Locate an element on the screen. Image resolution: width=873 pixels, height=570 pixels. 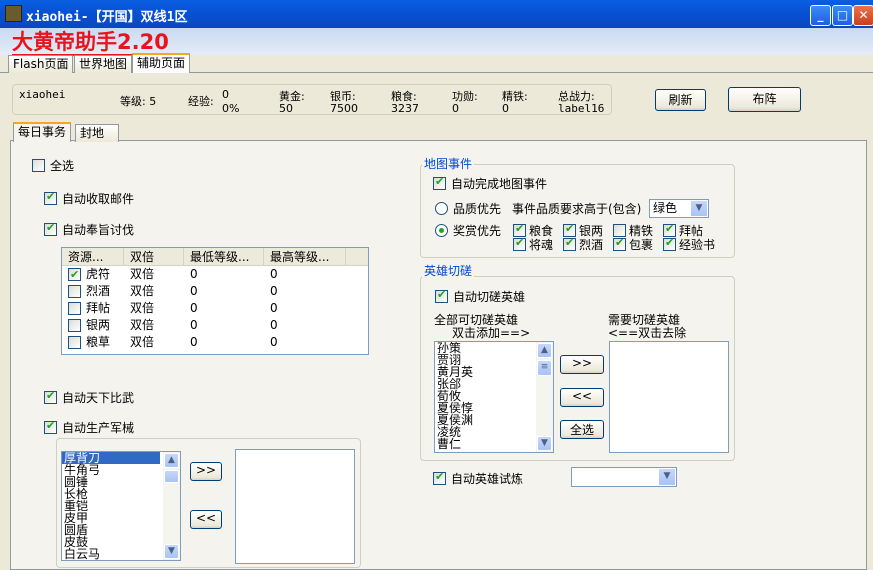
auto-produce-checkbox: 自动生产军械 is located at coordinates (89, 427).